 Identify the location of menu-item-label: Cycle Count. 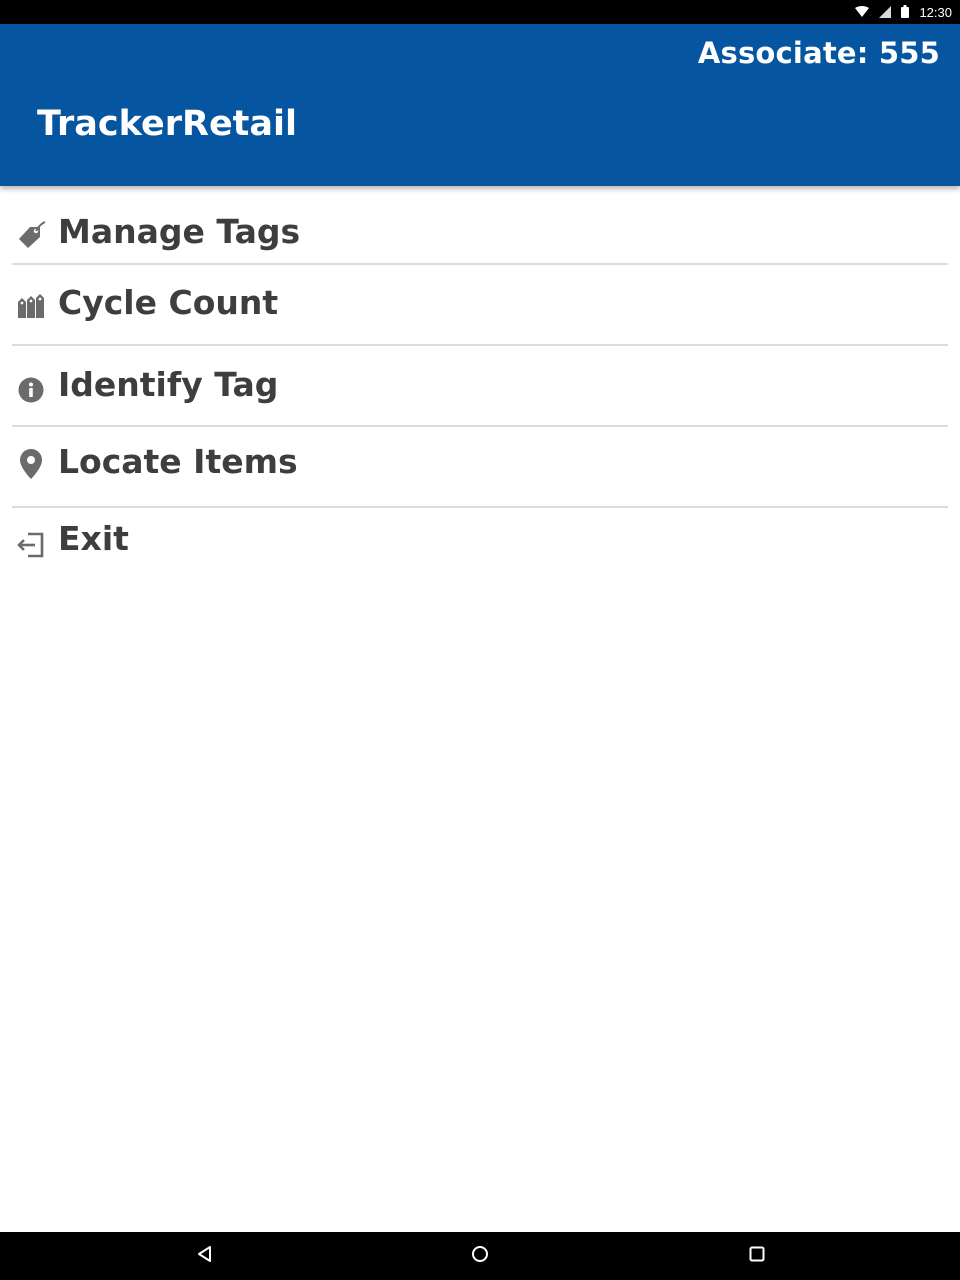
(168, 302).